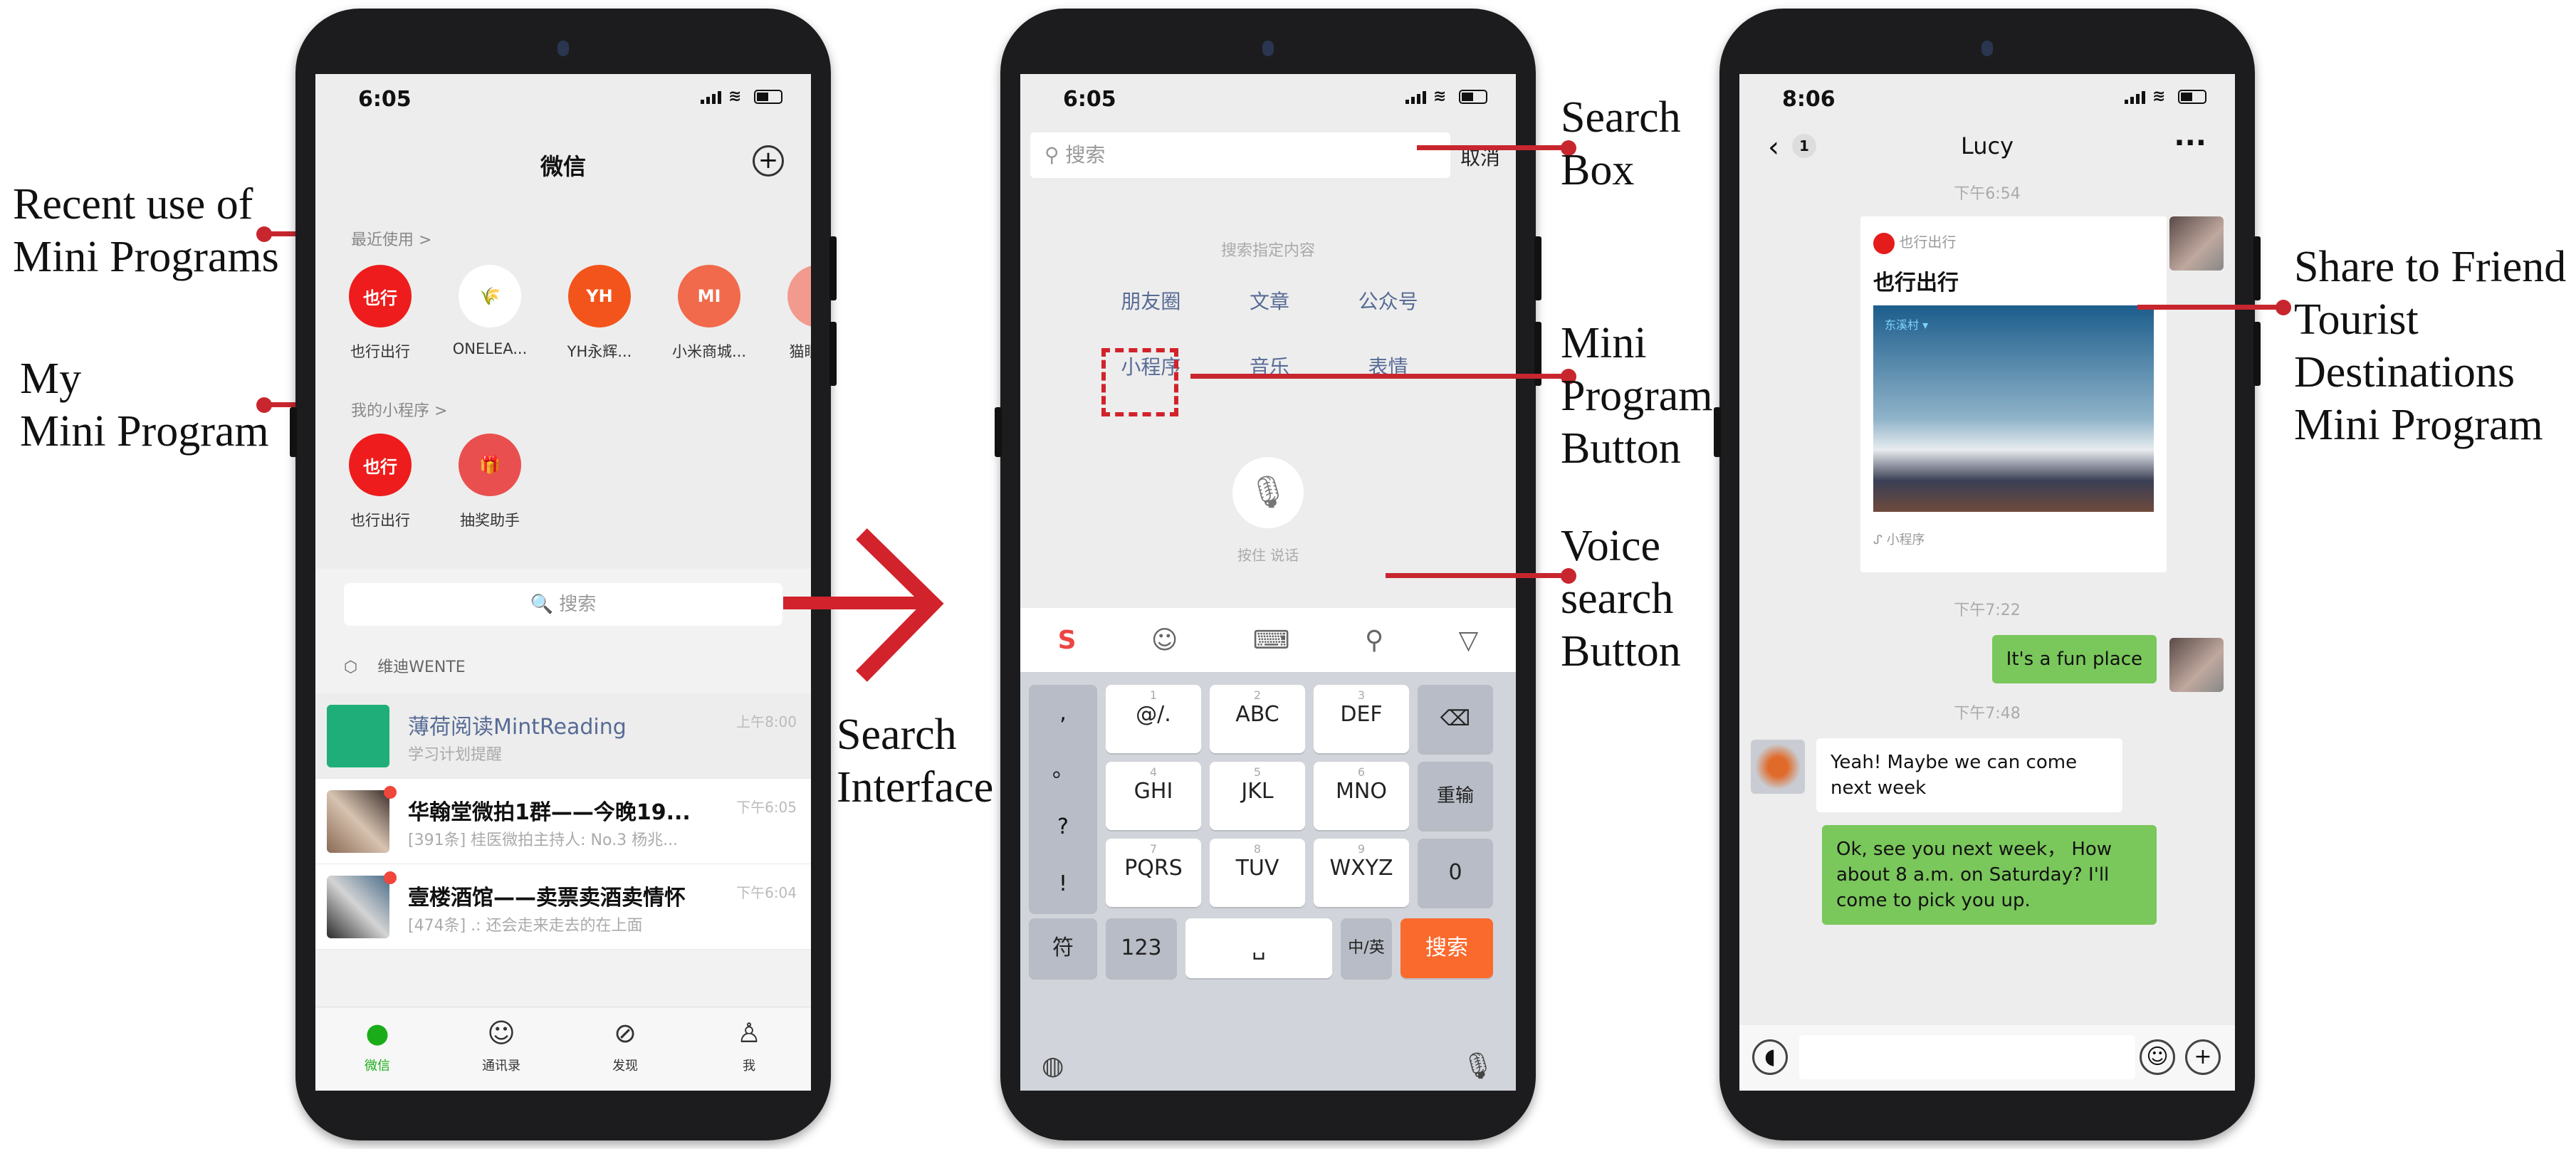 The height and width of the screenshot is (1149, 2576). I want to click on key-comma: ,, so click(1063, 713).